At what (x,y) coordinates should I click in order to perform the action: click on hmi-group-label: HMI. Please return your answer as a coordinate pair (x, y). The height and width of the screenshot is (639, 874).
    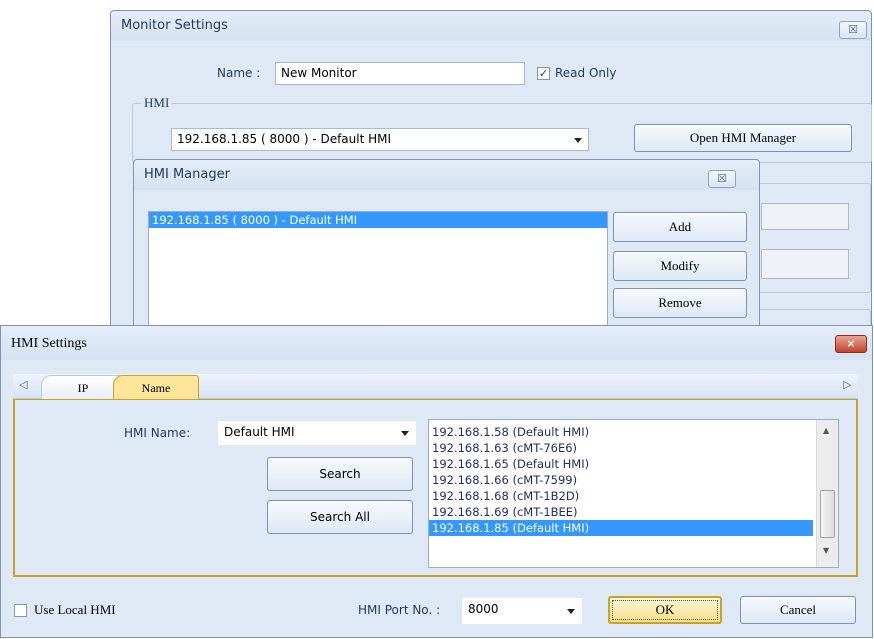
    Looking at the image, I should click on (157, 103).